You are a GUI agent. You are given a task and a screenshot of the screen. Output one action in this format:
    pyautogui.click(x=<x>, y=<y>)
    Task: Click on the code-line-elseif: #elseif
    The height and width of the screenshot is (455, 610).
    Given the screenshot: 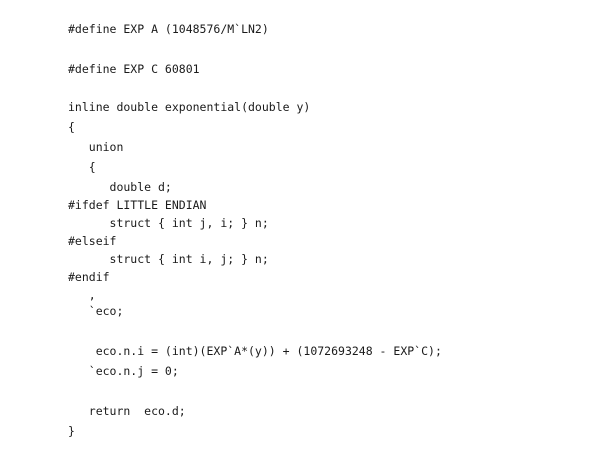 What is the action you would take?
    pyautogui.click(x=92, y=241)
    